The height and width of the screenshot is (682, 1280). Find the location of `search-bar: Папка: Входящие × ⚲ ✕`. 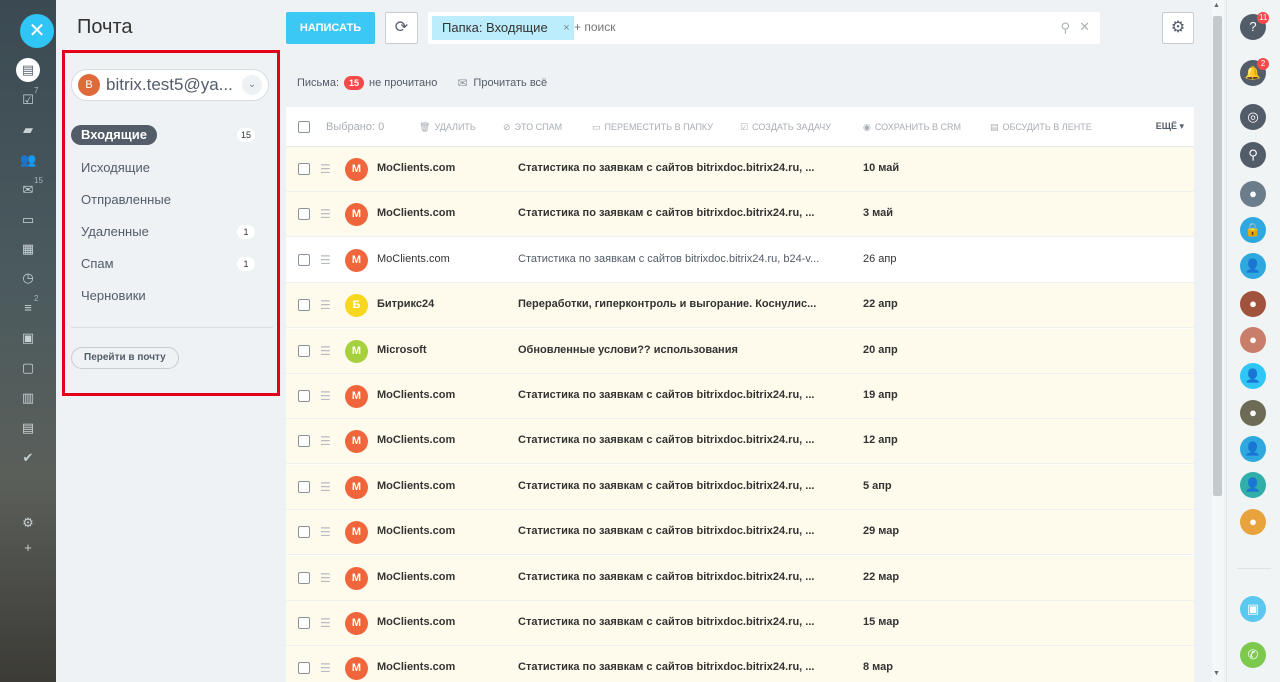

search-bar: Папка: Входящие × ⚲ ✕ is located at coordinates (764, 28).